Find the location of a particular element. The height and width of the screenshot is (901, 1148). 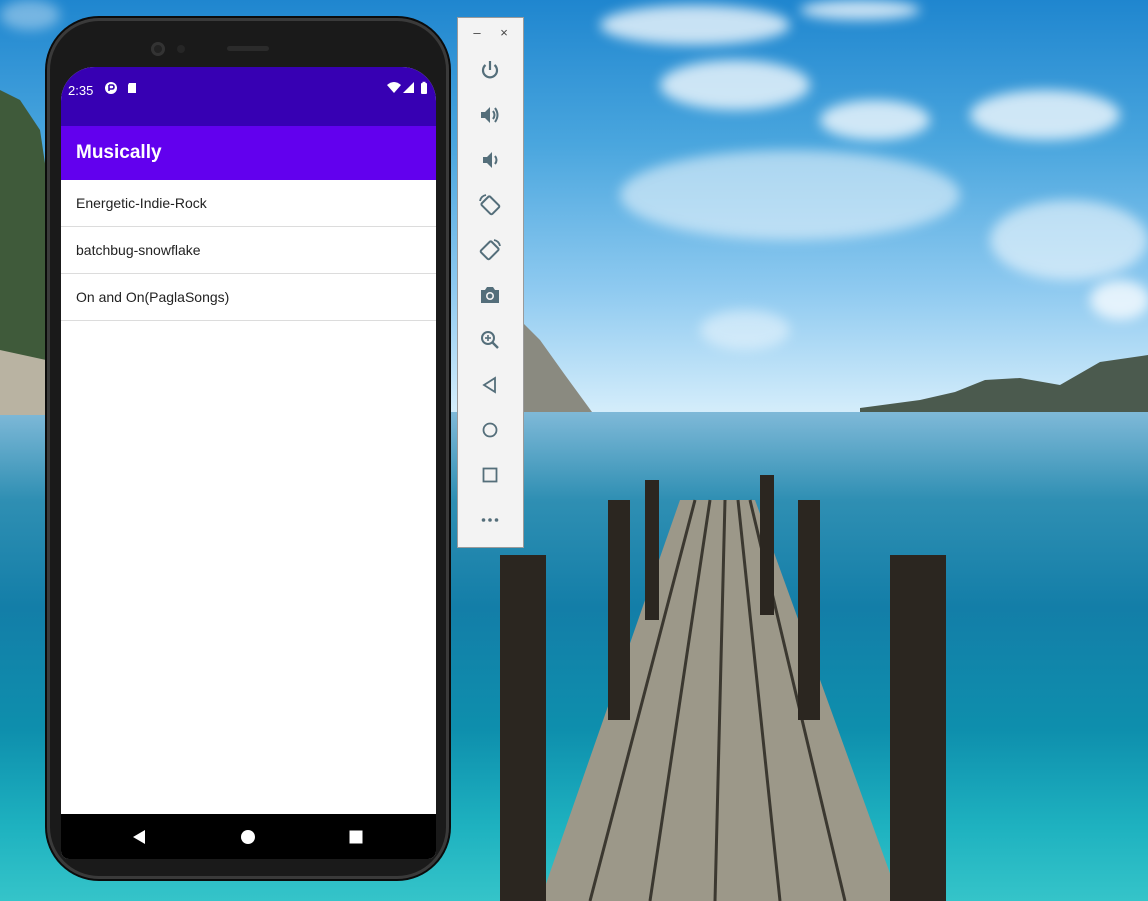

zoom-button is located at coordinates (490, 340).